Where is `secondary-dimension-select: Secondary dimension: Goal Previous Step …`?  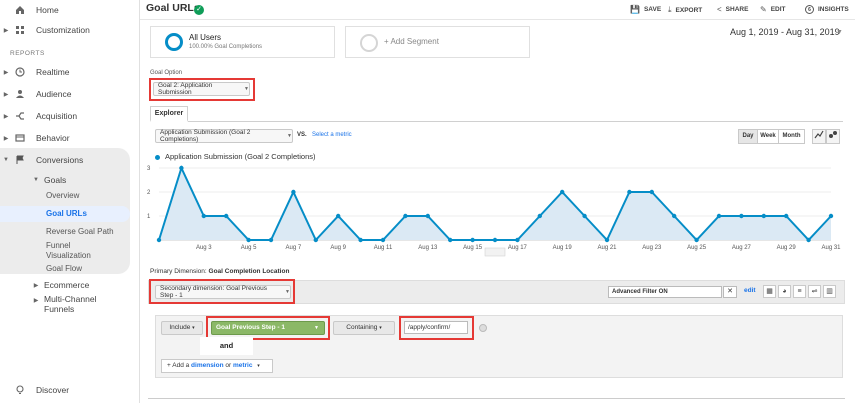
secondary-dimension-select: Secondary dimension: Goal Previous Step … is located at coordinates (223, 292).